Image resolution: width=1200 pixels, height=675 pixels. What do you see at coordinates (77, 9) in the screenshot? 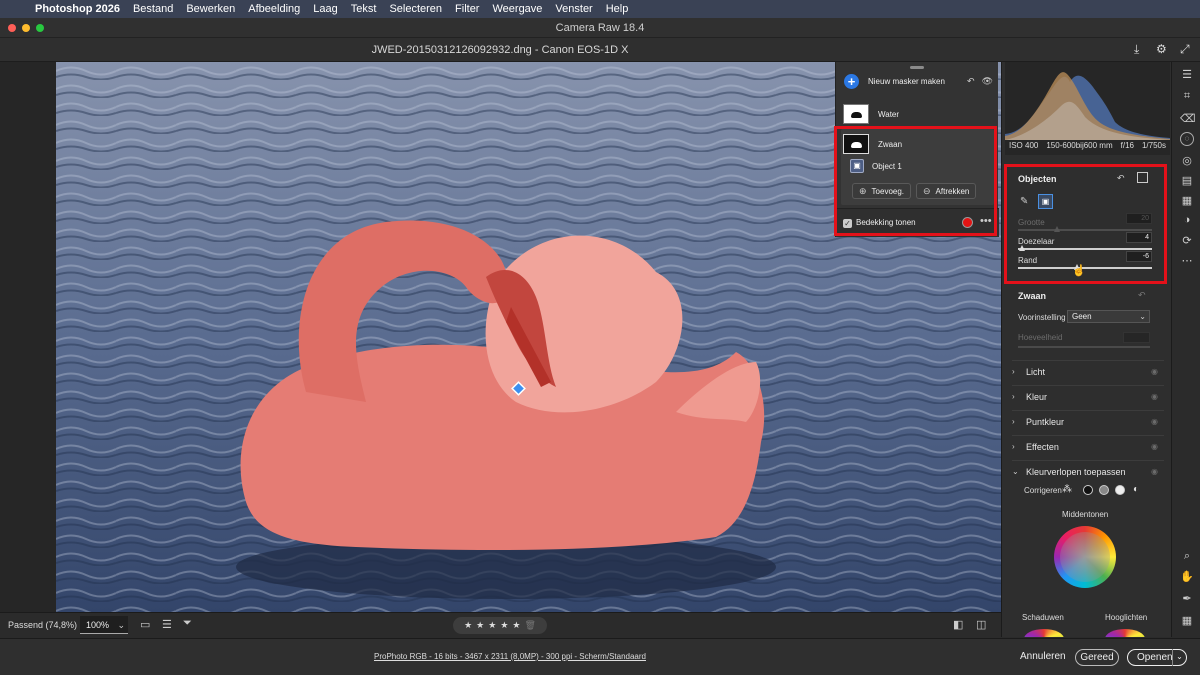
I see `app-menu: Photoshop 2026` at bounding box center [77, 9].